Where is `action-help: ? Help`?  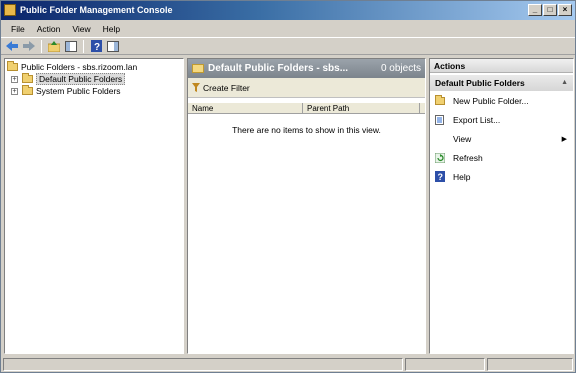
action-help: ? Help is located at coordinates (501, 176).